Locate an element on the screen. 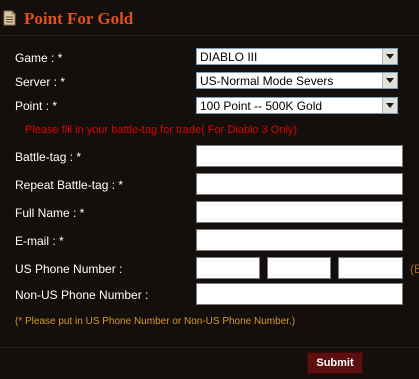  point-label: Point : * is located at coordinates (36, 106).